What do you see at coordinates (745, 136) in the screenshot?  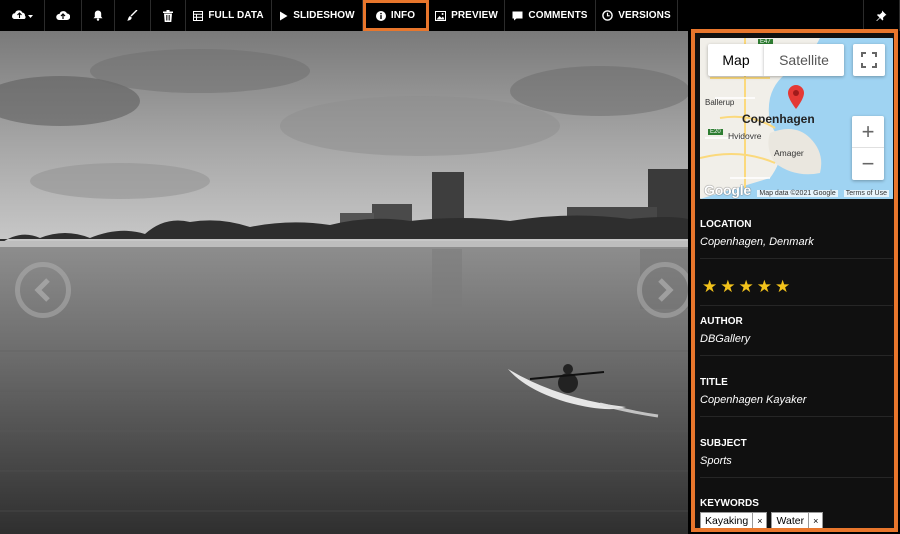 I see `map-label-hvidovre: Hvidovre` at bounding box center [745, 136].